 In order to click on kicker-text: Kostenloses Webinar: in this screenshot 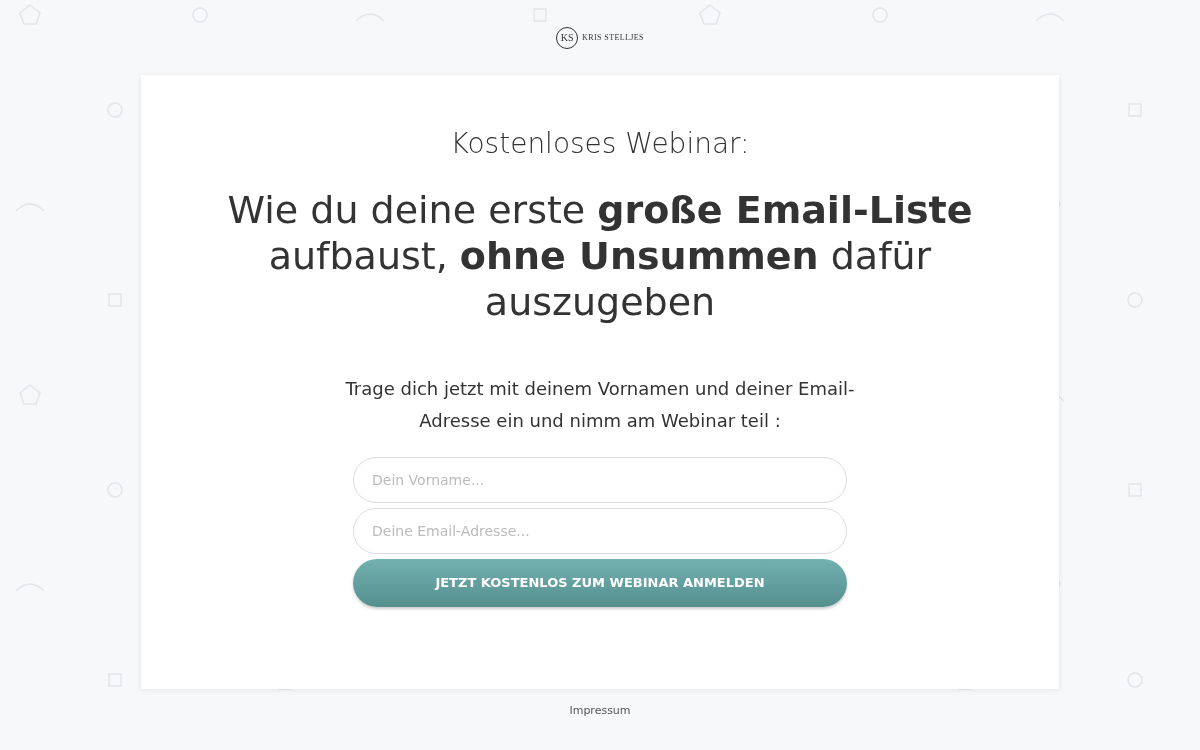, I will do `click(600, 144)`.